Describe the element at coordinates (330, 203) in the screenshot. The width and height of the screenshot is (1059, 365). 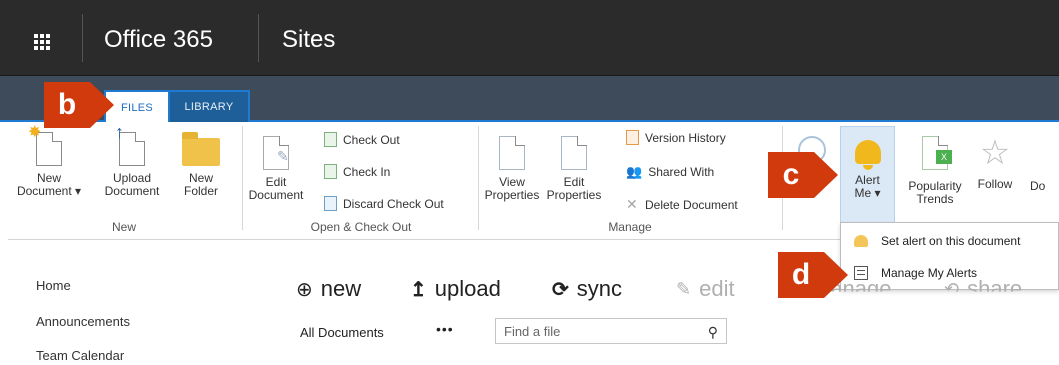
I see `discard-check-out-icon` at that location.